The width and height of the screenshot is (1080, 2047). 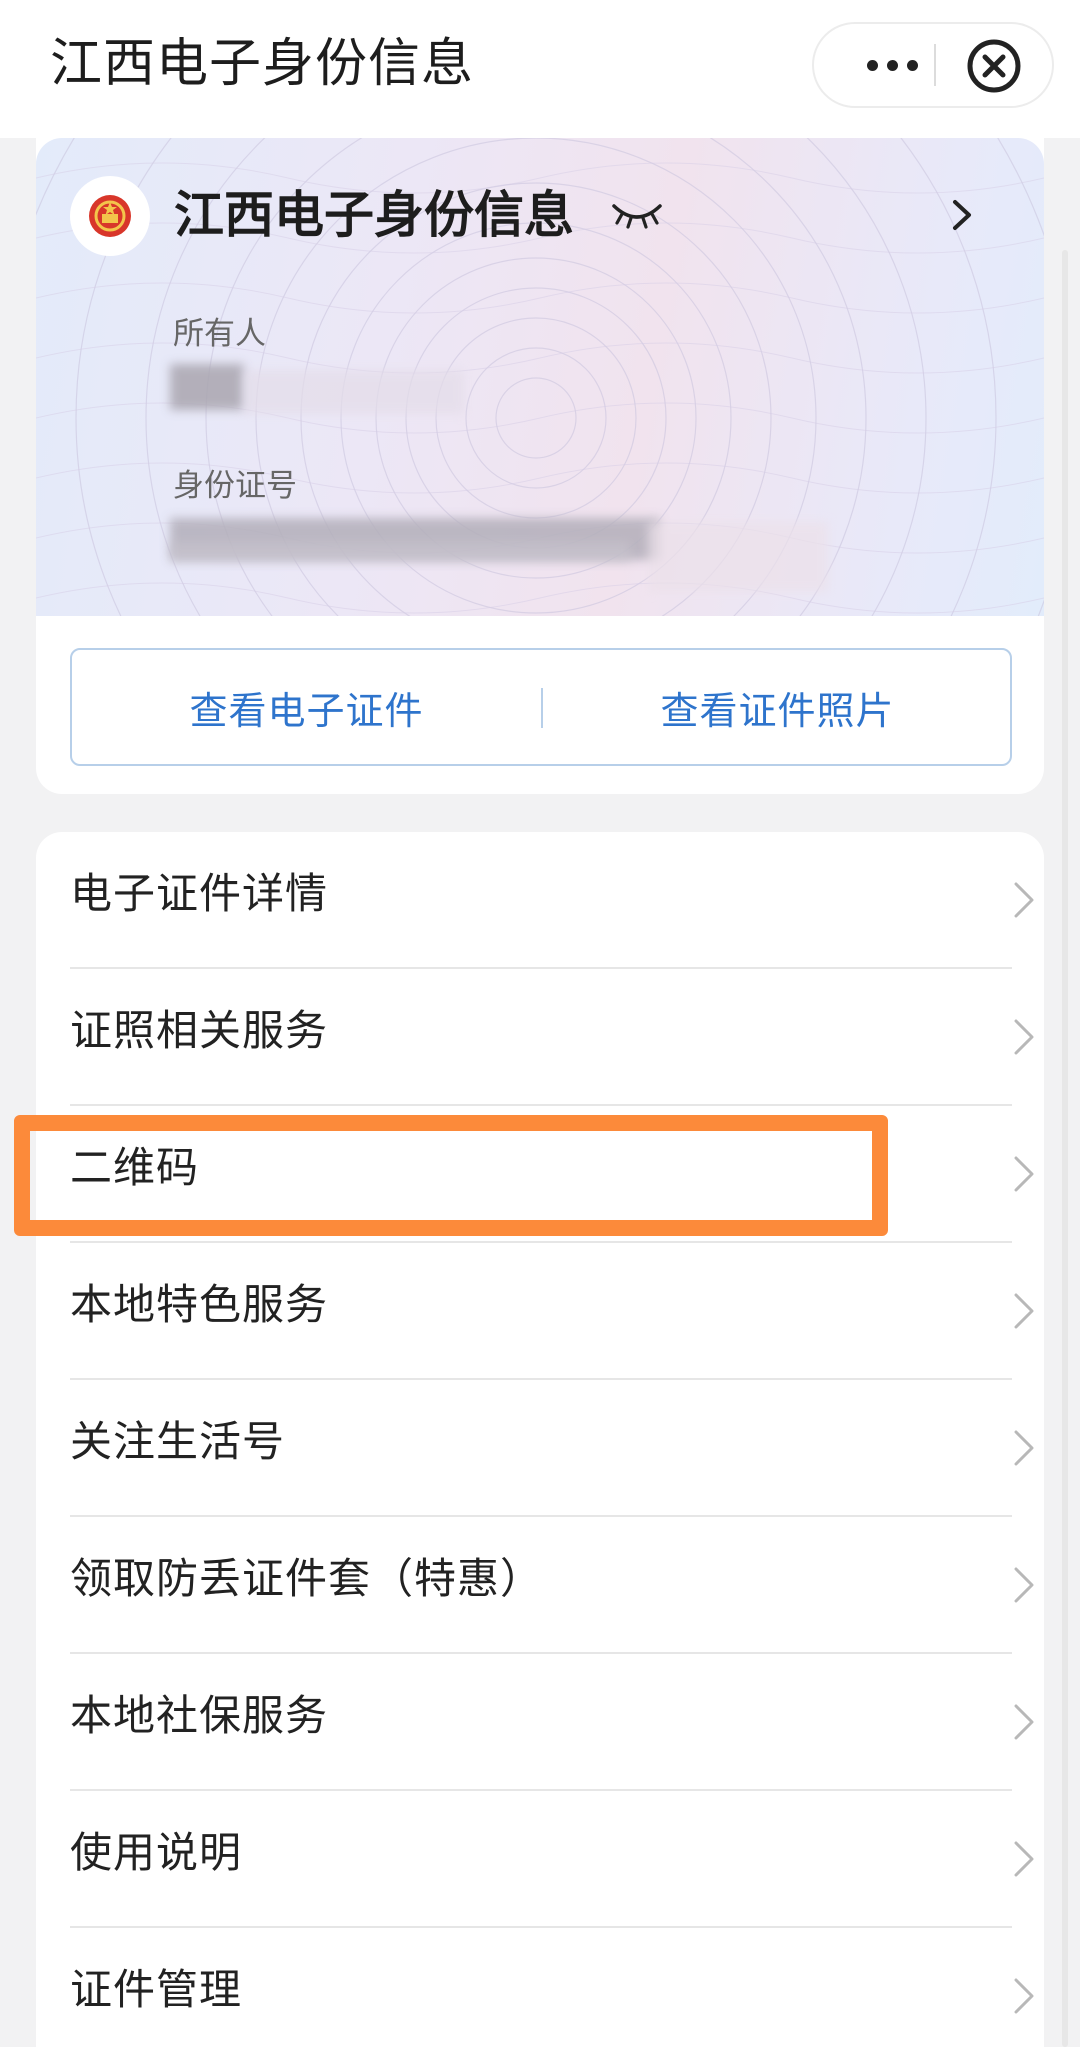 What do you see at coordinates (178, 1441) in the screenshot?
I see `menu-item-label: 关注生活号` at bounding box center [178, 1441].